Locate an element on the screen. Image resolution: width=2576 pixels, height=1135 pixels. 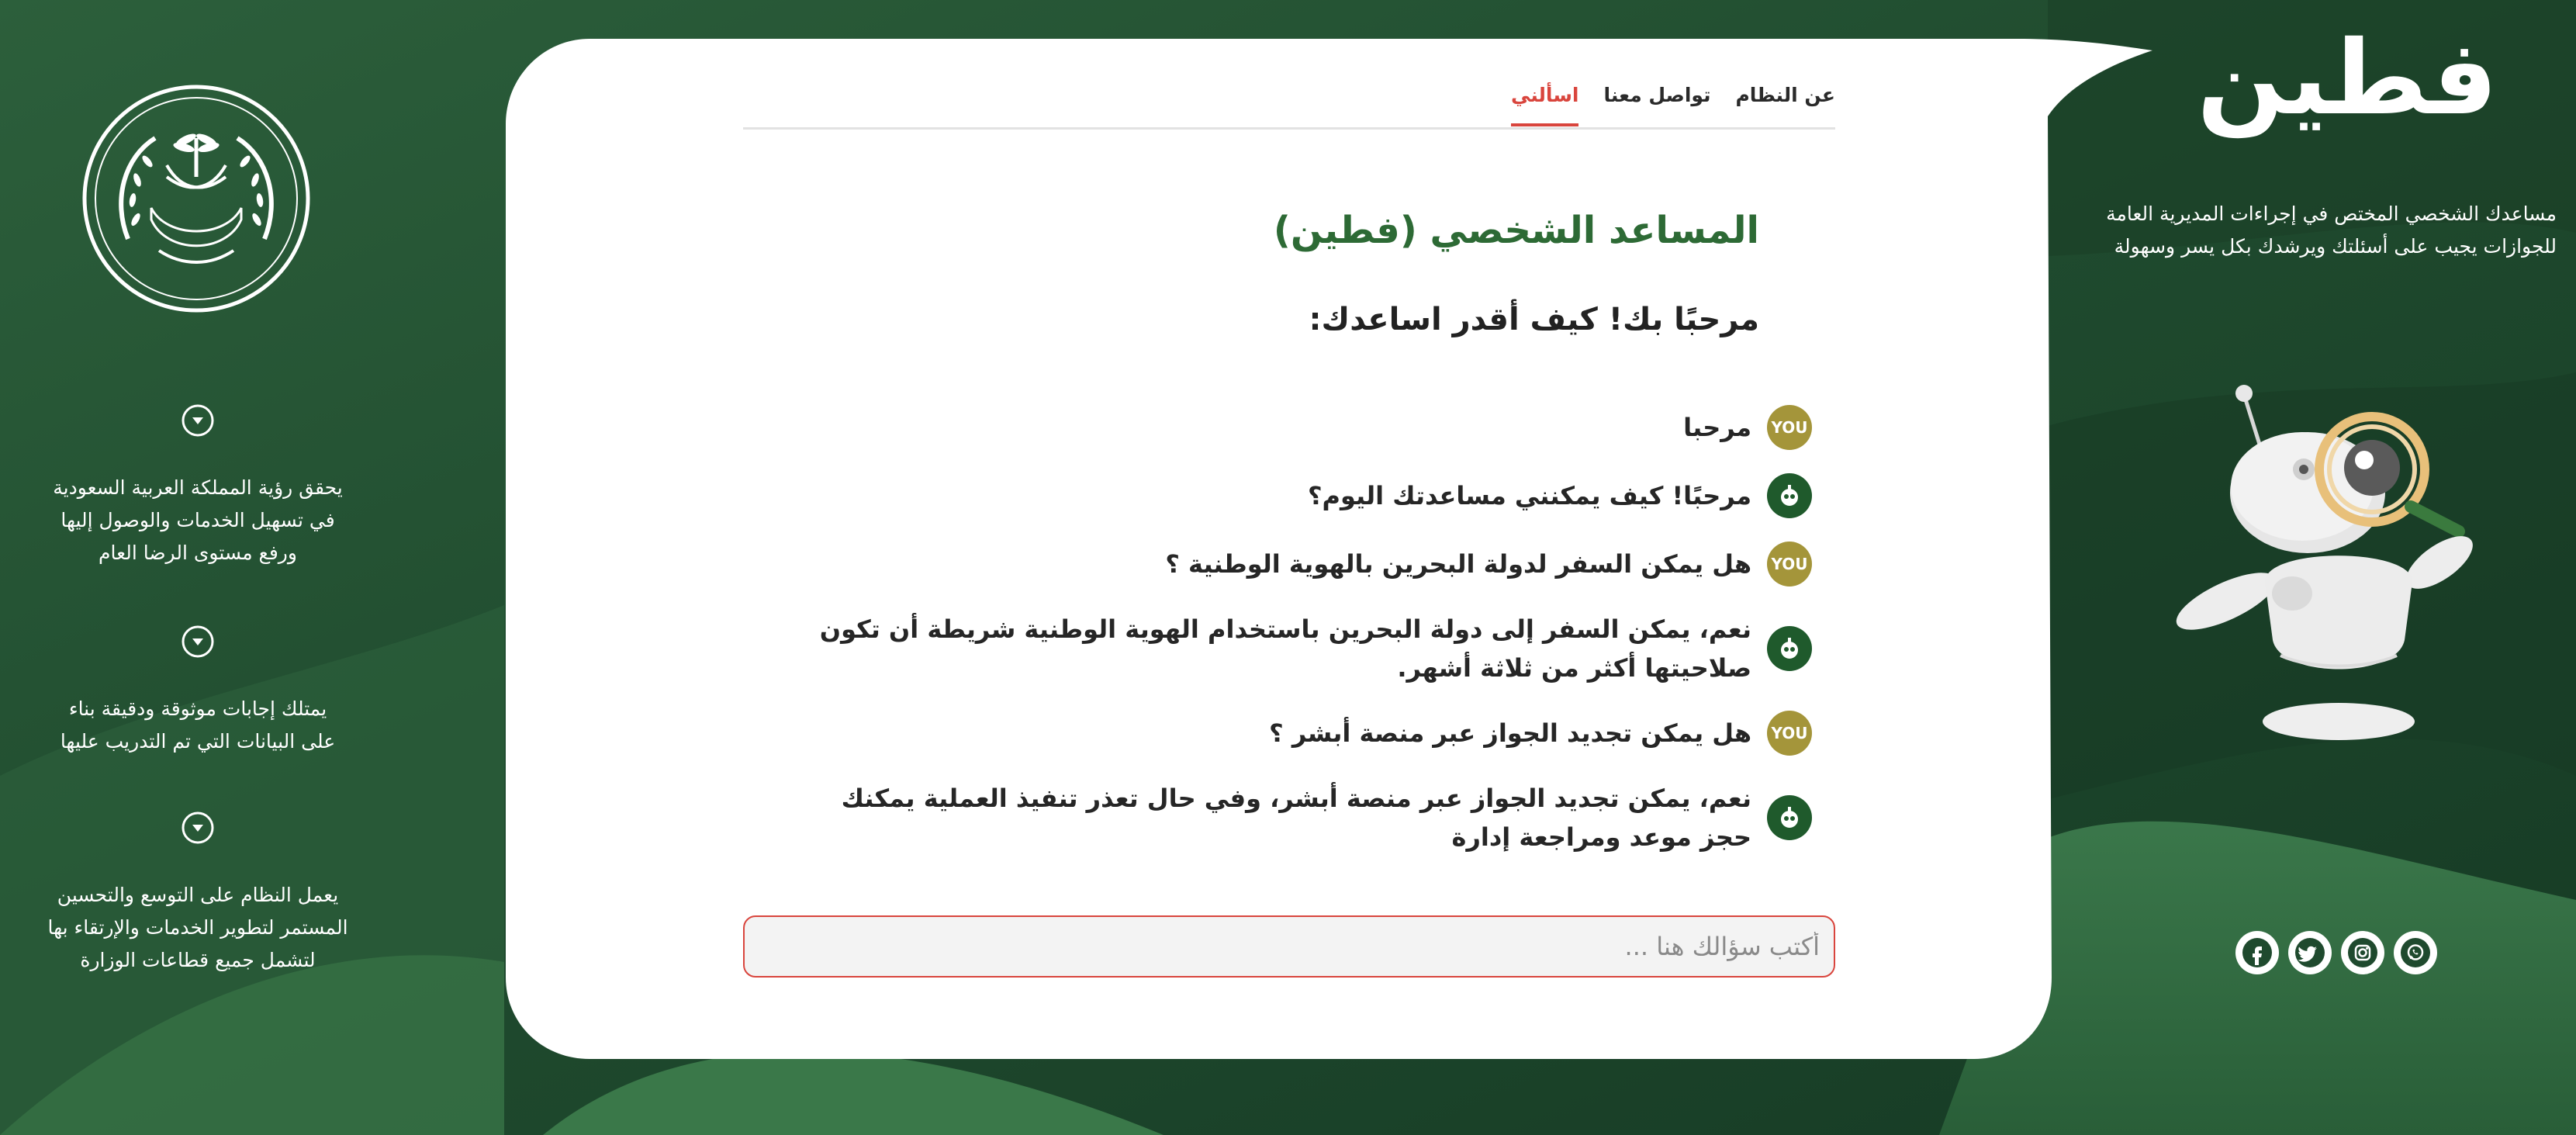
twitter-icon is located at coordinates (2310, 953).